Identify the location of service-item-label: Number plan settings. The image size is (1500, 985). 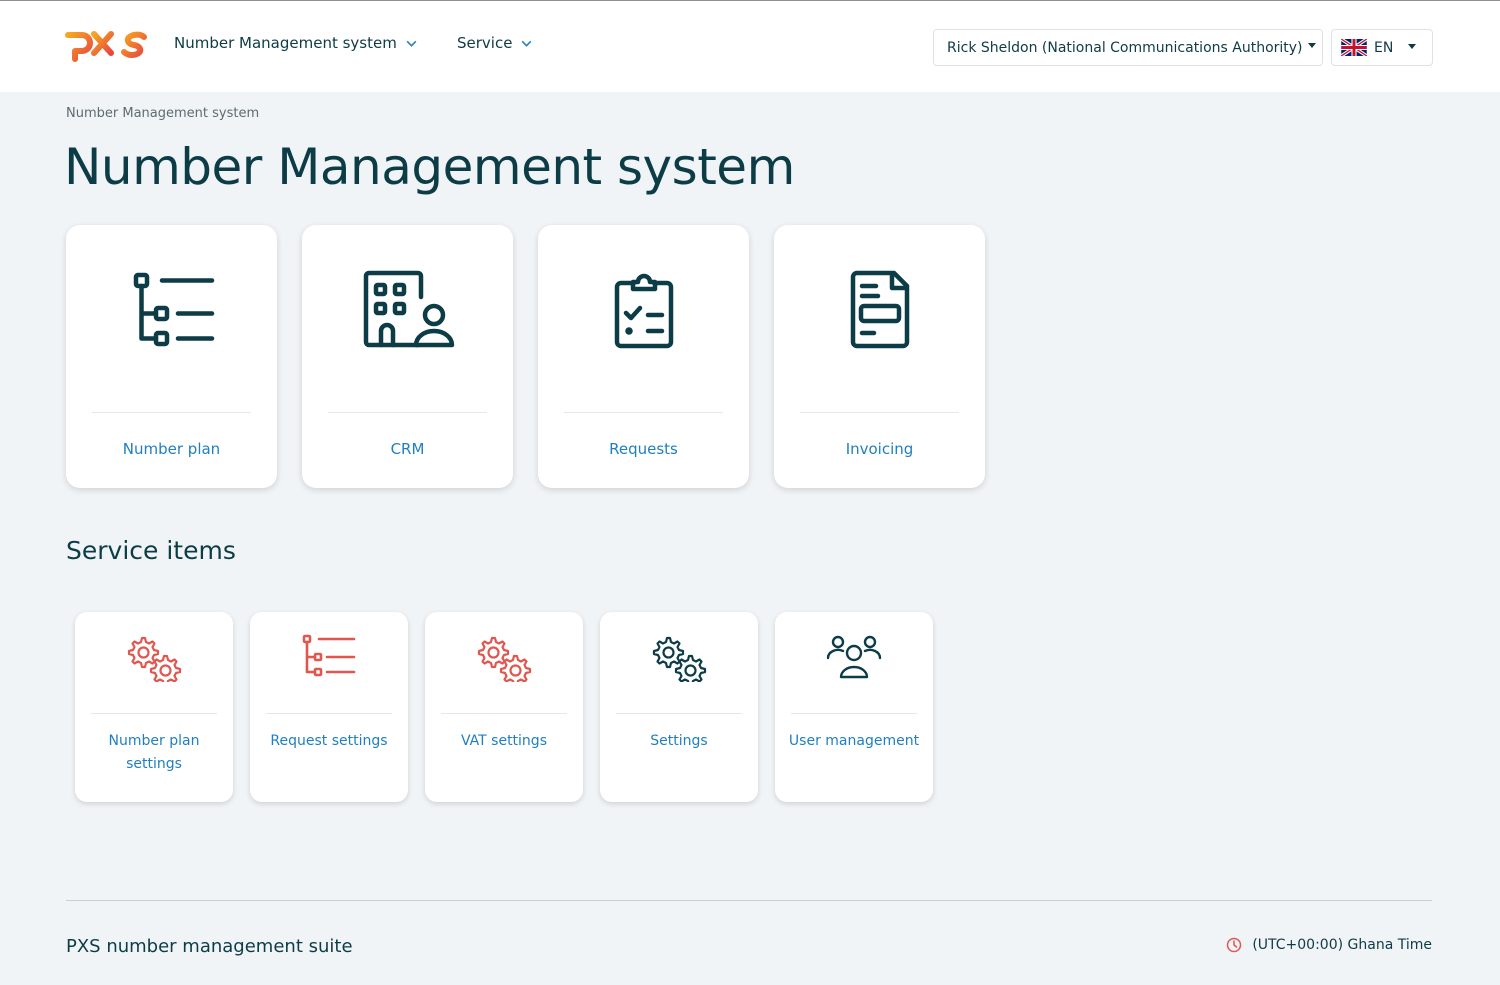
(154, 752).